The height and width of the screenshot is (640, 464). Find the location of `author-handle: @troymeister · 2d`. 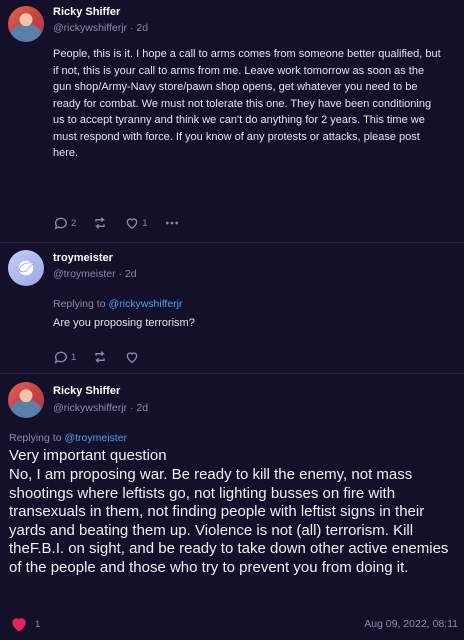

author-handle: @troymeister · 2d is located at coordinates (95, 274).